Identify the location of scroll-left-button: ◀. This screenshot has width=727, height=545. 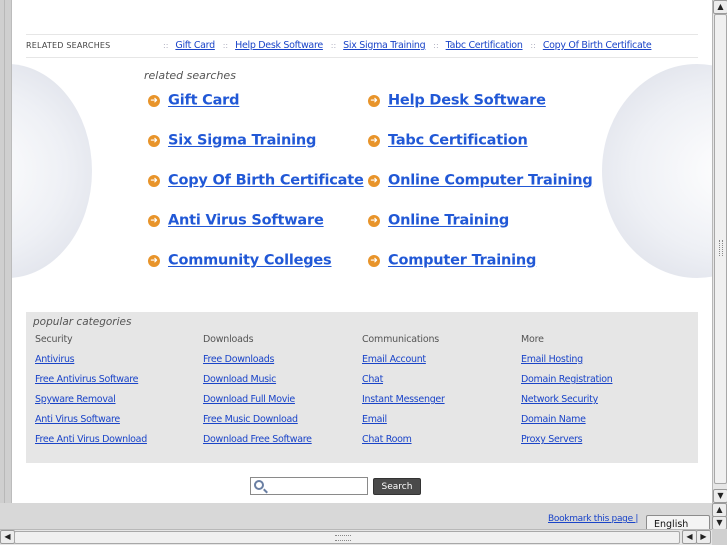
(7, 537).